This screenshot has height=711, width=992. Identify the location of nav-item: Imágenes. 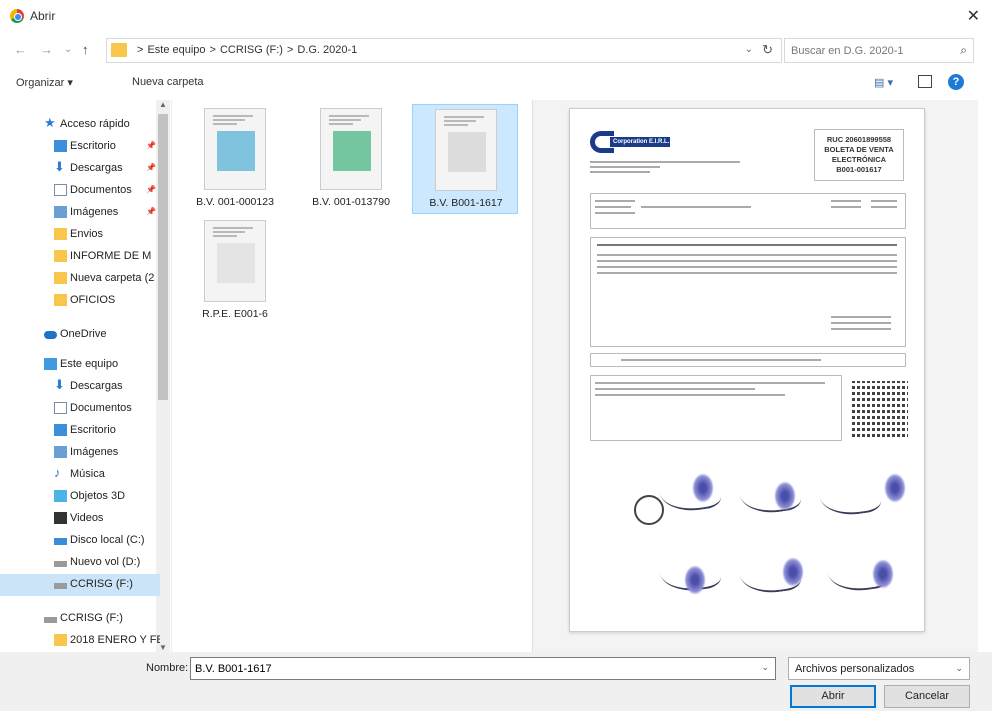
(80, 453).